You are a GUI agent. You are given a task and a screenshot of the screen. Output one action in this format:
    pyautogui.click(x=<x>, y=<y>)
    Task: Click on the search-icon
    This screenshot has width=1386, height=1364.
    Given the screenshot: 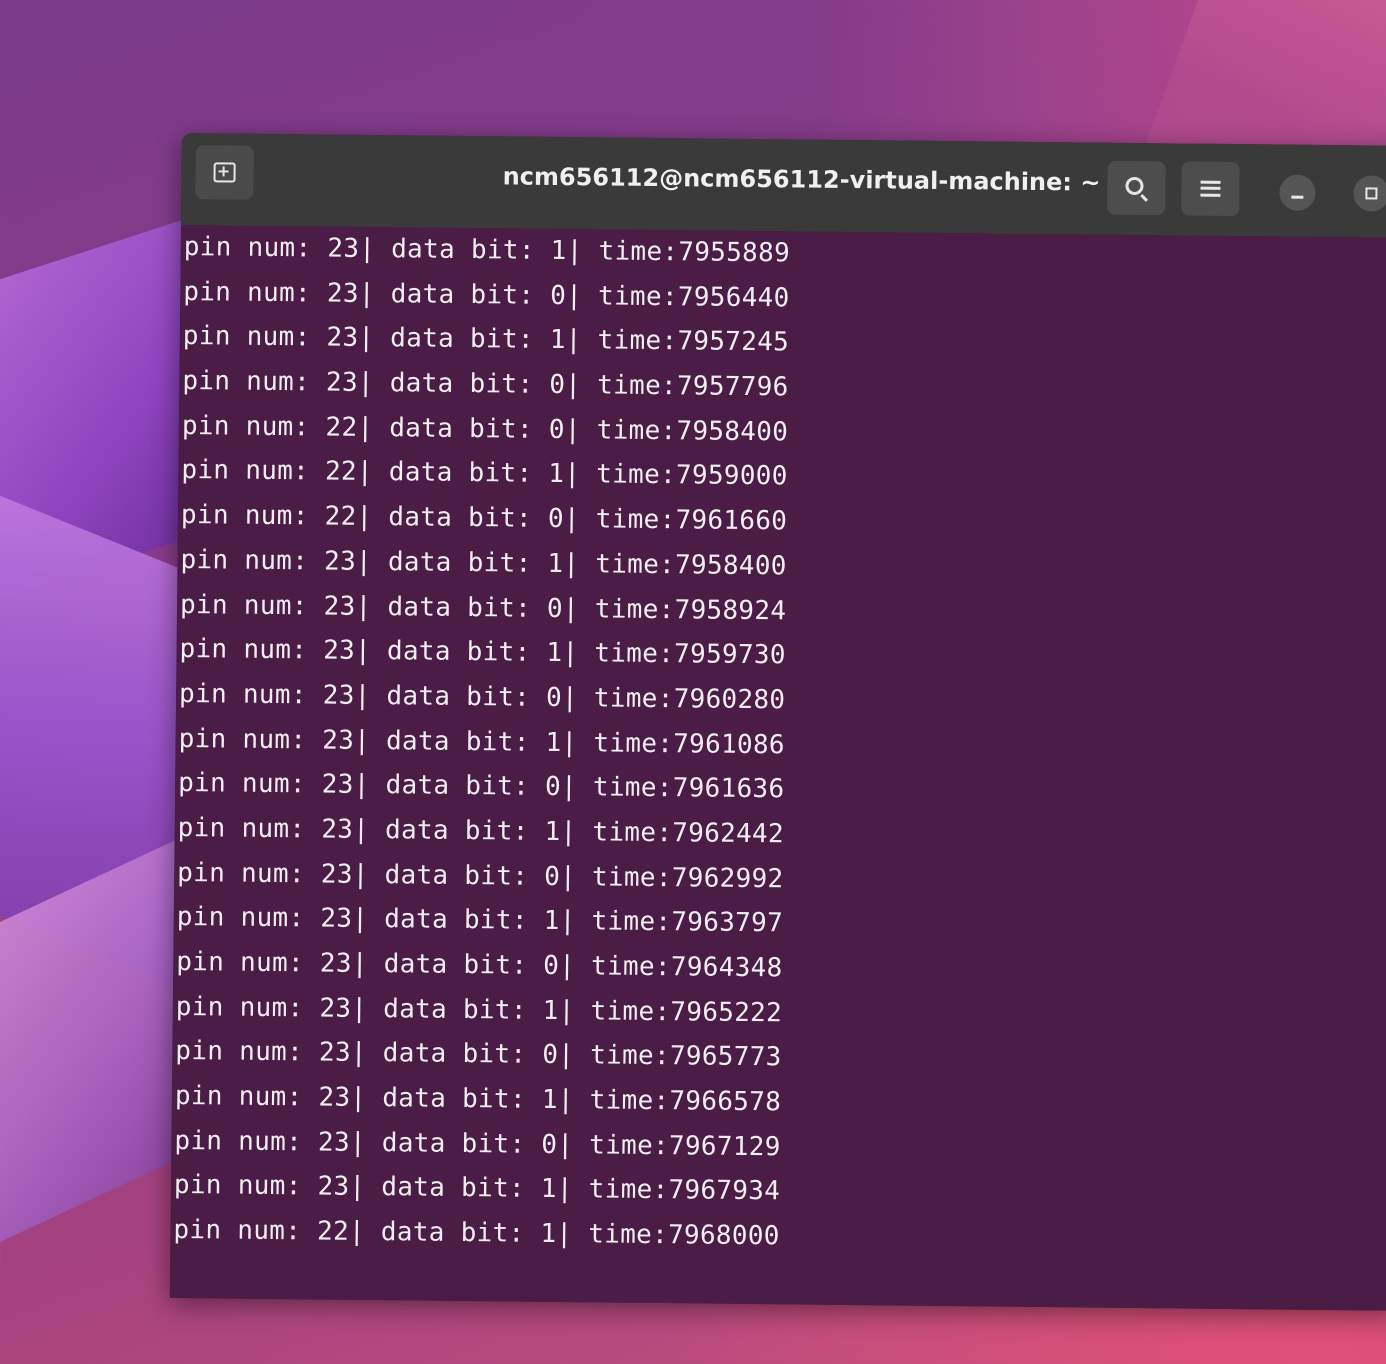 What is the action you would take?
    pyautogui.click(x=1134, y=186)
    